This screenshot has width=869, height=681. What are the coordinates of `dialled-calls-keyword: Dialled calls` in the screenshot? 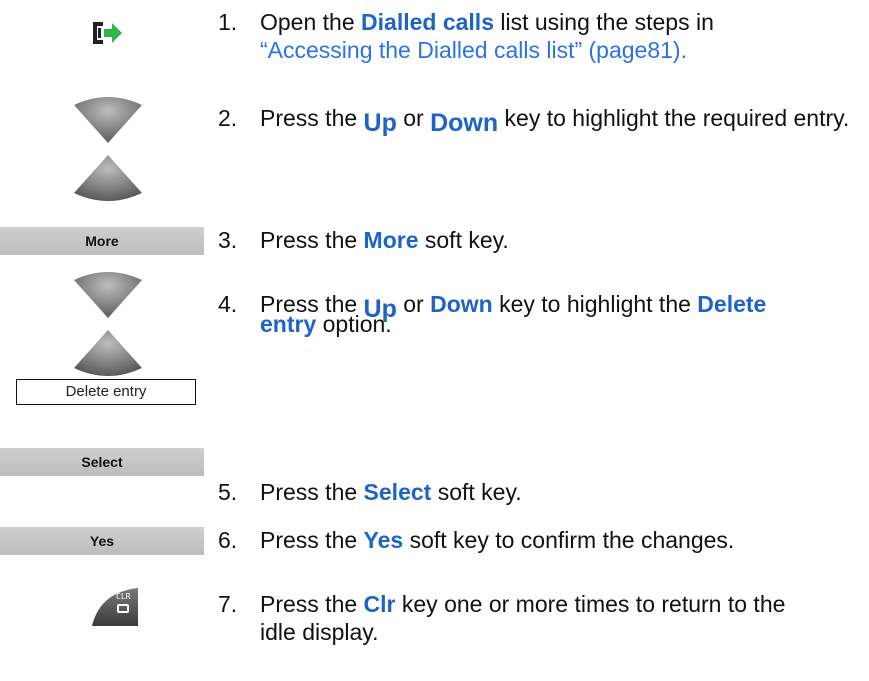 It's located at (427, 22).